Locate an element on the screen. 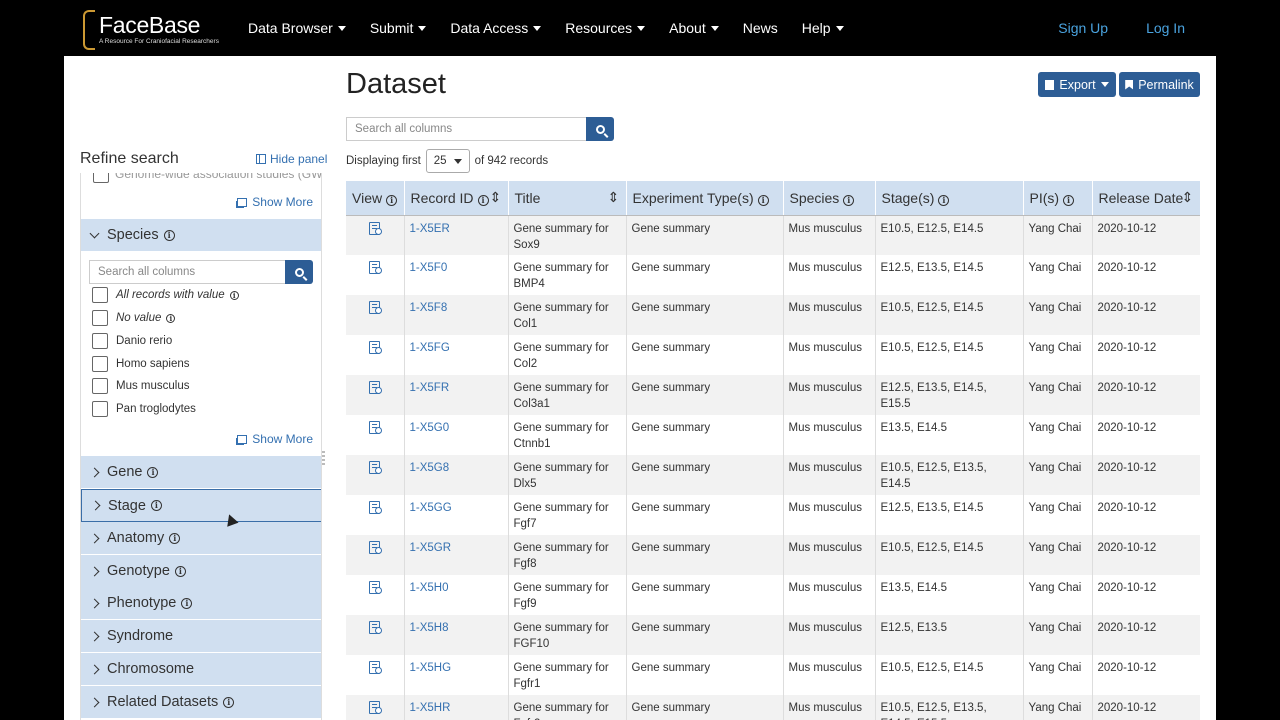  record-id-link: 1-X5H8 is located at coordinates (456, 635).